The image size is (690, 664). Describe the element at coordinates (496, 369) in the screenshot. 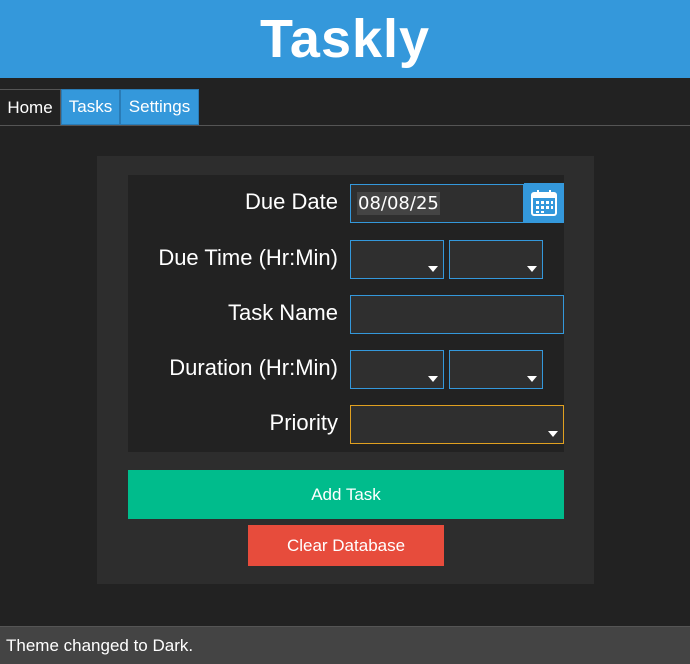

I see `duration-minute-select` at that location.